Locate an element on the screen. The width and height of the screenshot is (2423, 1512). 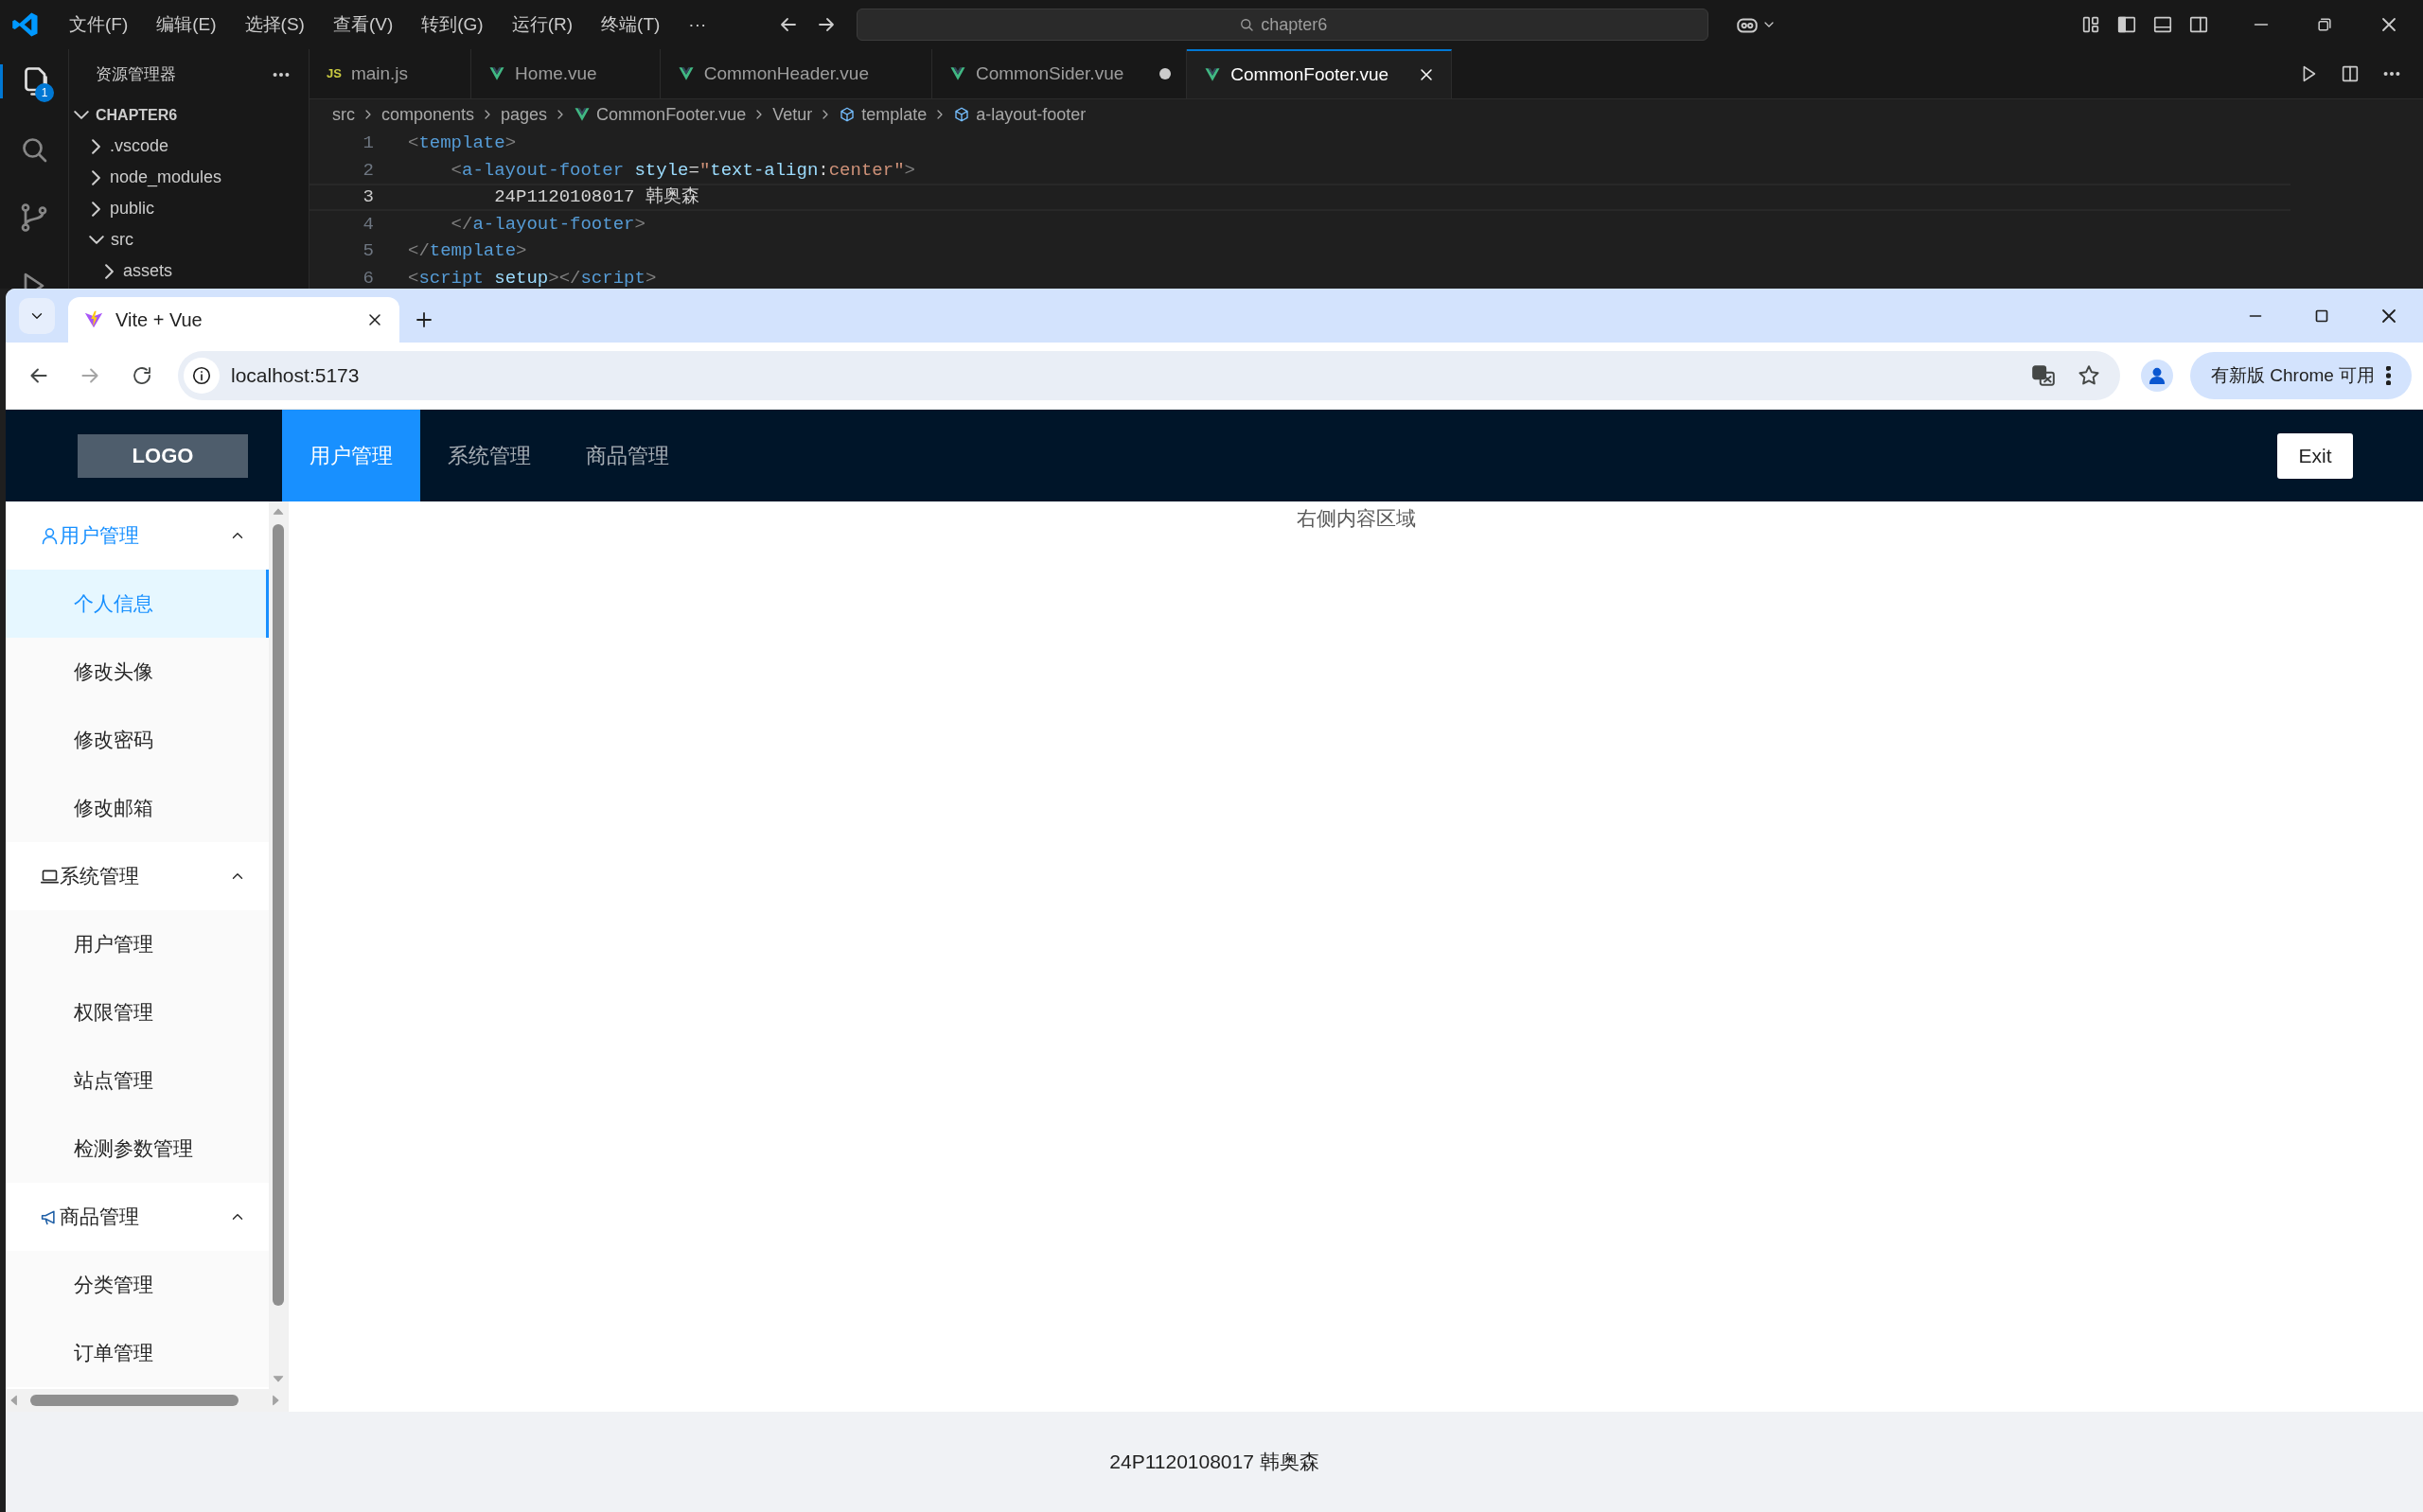
tree-item: public is located at coordinates (189, 209).